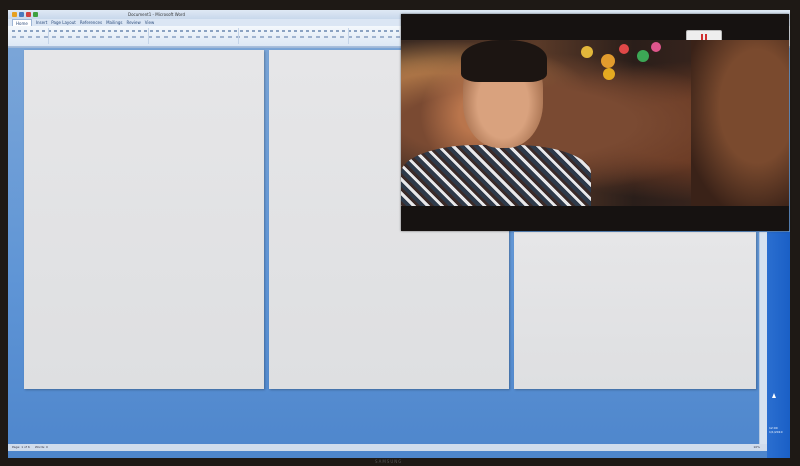  Describe the element at coordinates (150, 22) in the screenshot. I see `tab-view: View` at that location.